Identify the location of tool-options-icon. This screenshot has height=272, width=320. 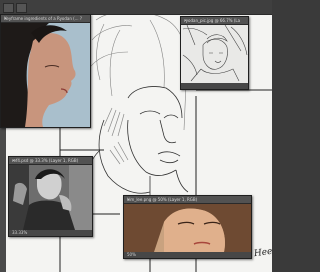
(21, 8).